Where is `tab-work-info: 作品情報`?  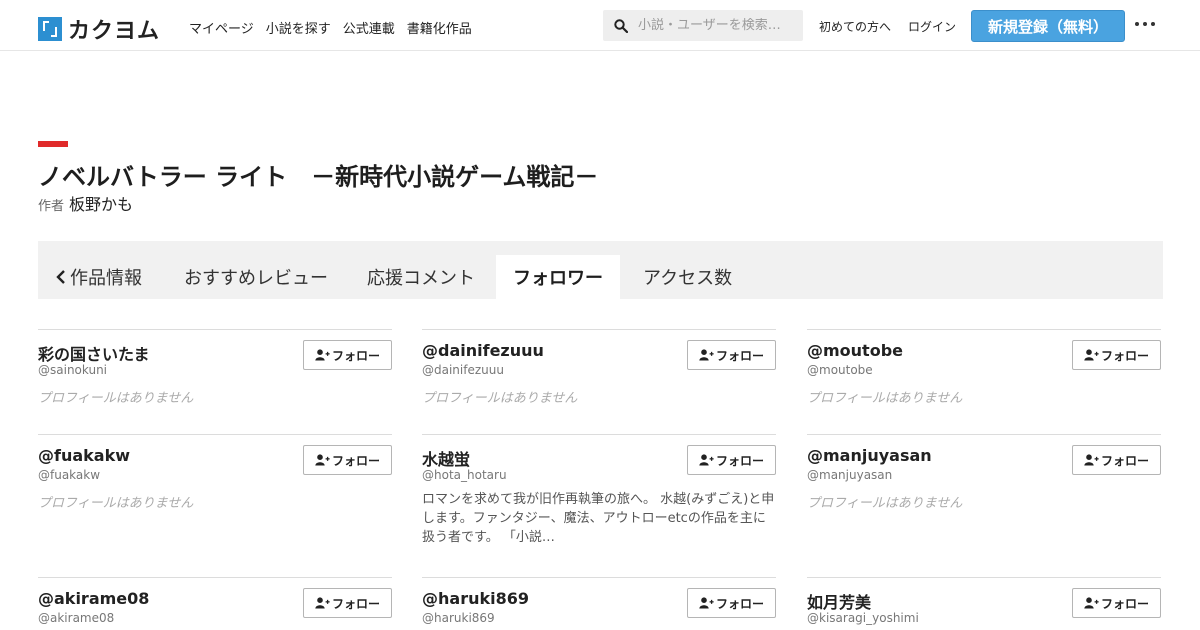 tab-work-info: 作品情報 is located at coordinates (99, 277).